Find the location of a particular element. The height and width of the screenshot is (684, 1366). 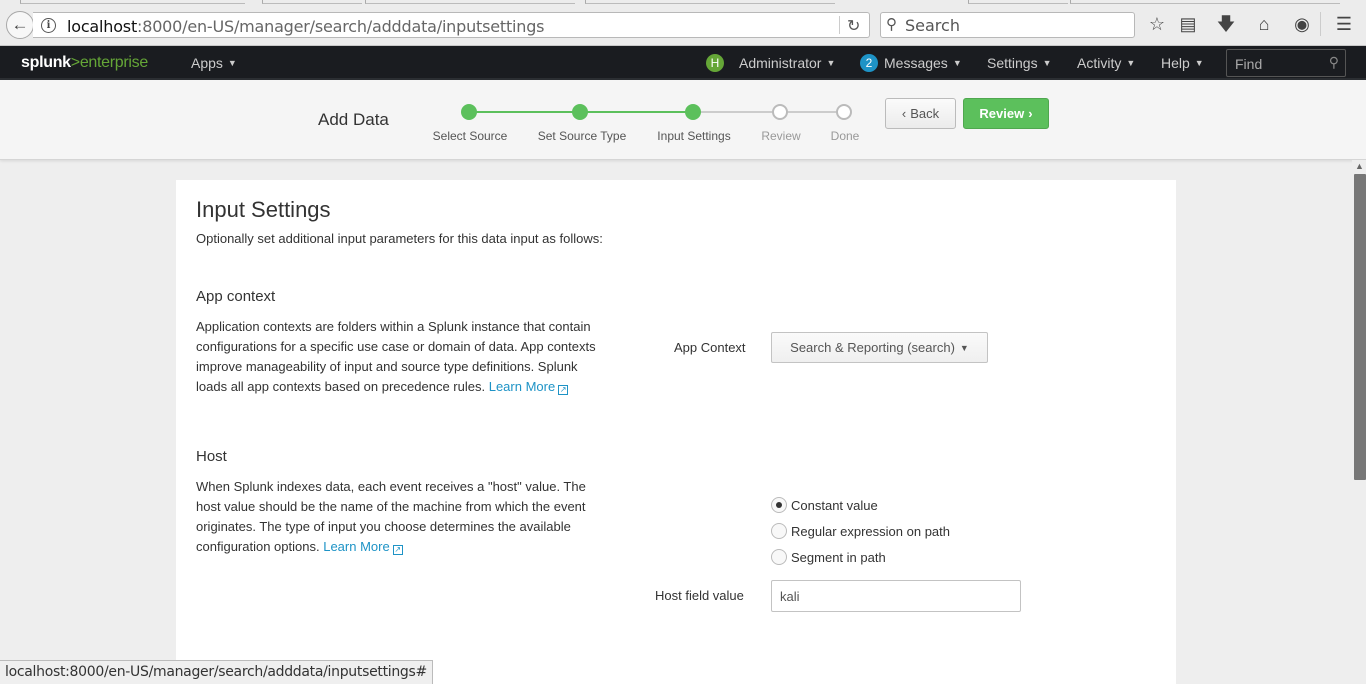

page-title: Input Settings is located at coordinates (263, 209).